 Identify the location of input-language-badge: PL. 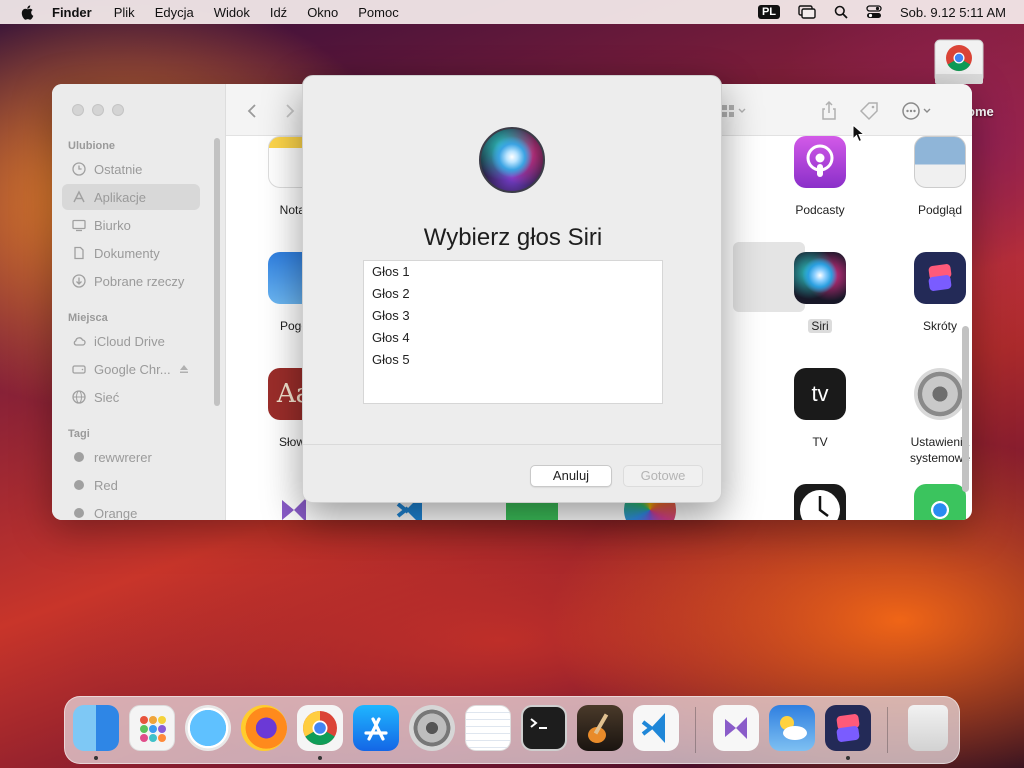
(768, 12).